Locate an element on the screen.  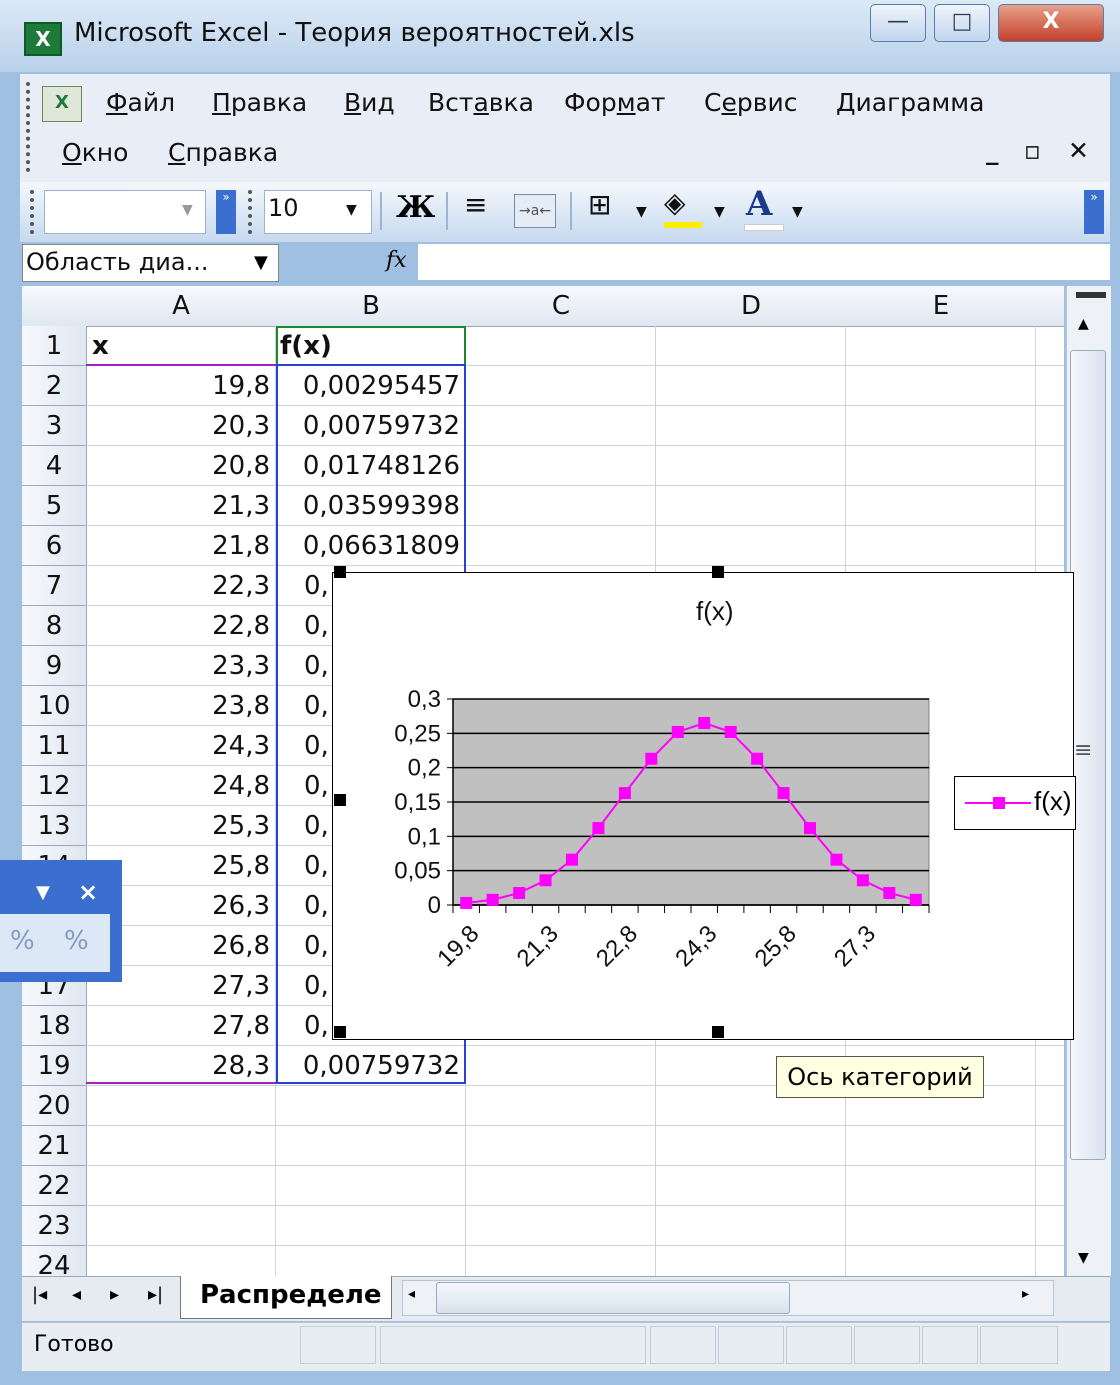
maximize-button: □ is located at coordinates (962, 23).